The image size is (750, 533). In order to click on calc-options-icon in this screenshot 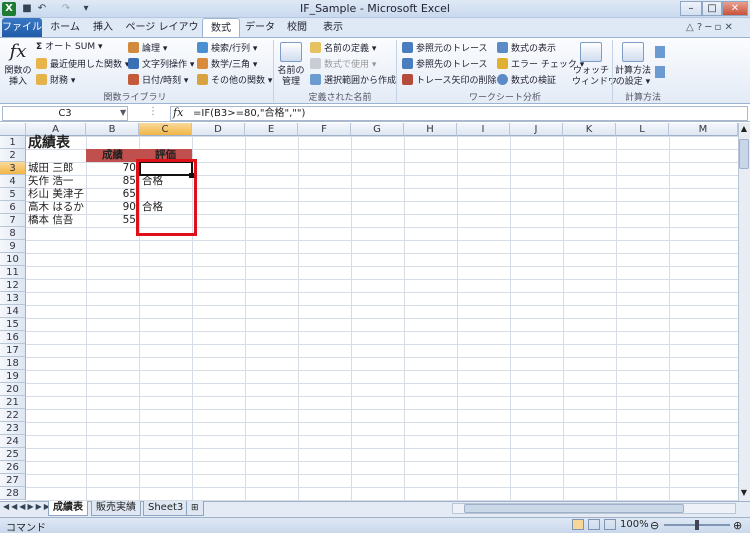, I will do `click(633, 52)`.